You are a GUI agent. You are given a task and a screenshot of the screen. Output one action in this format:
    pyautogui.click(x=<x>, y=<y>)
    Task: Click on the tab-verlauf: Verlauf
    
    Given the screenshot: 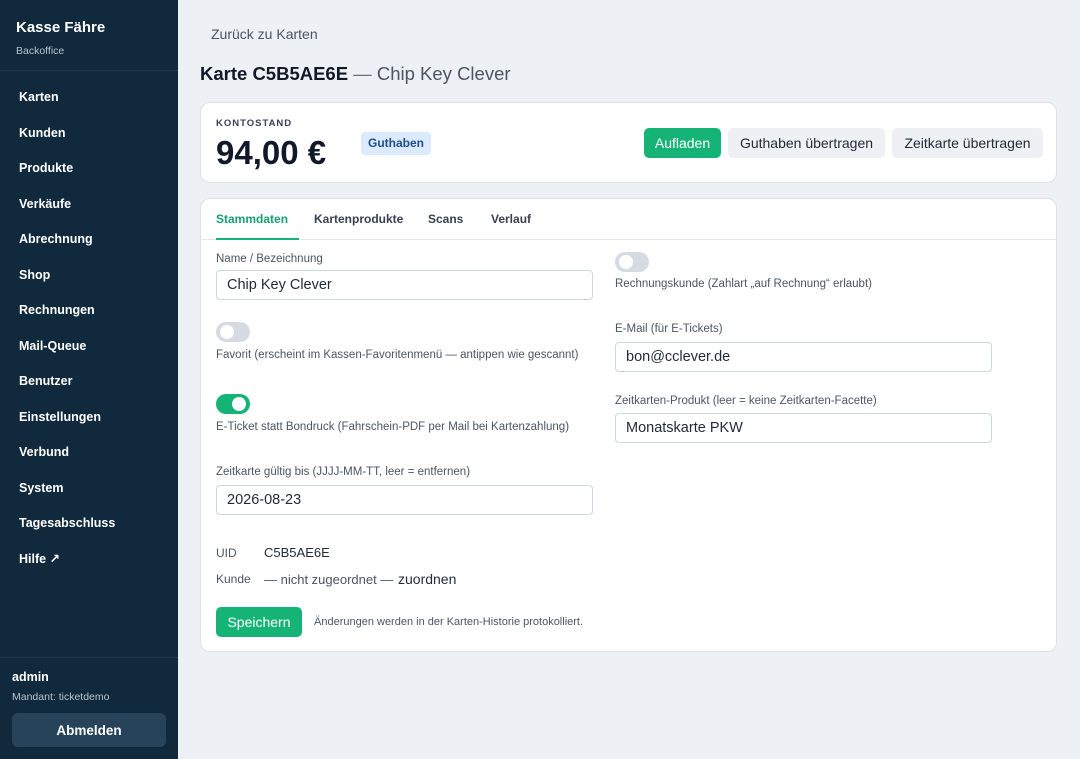 What is the action you would take?
    pyautogui.click(x=511, y=219)
    